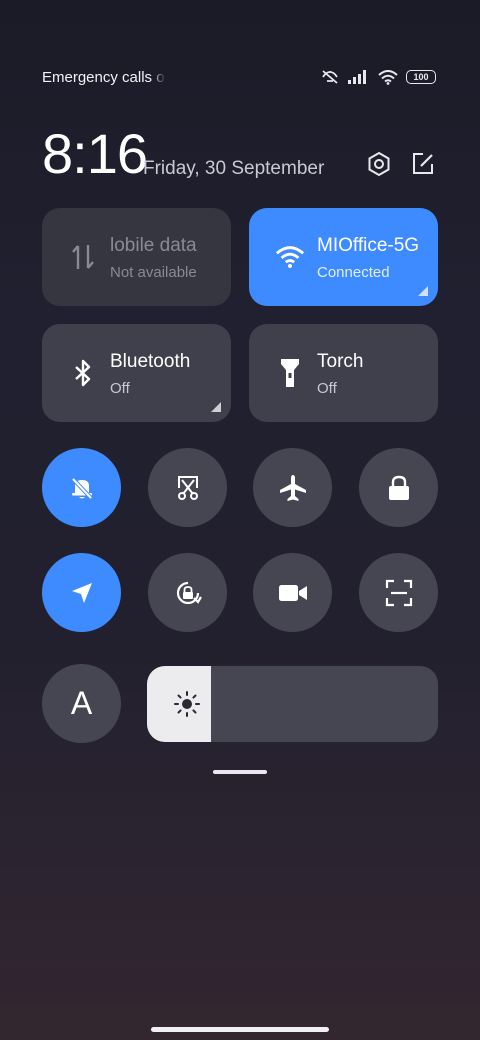 This screenshot has width=480, height=1040. Describe the element at coordinates (239, 154) in the screenshot. I see `clock-row: 8:16 Friday, 30 September` at that location.